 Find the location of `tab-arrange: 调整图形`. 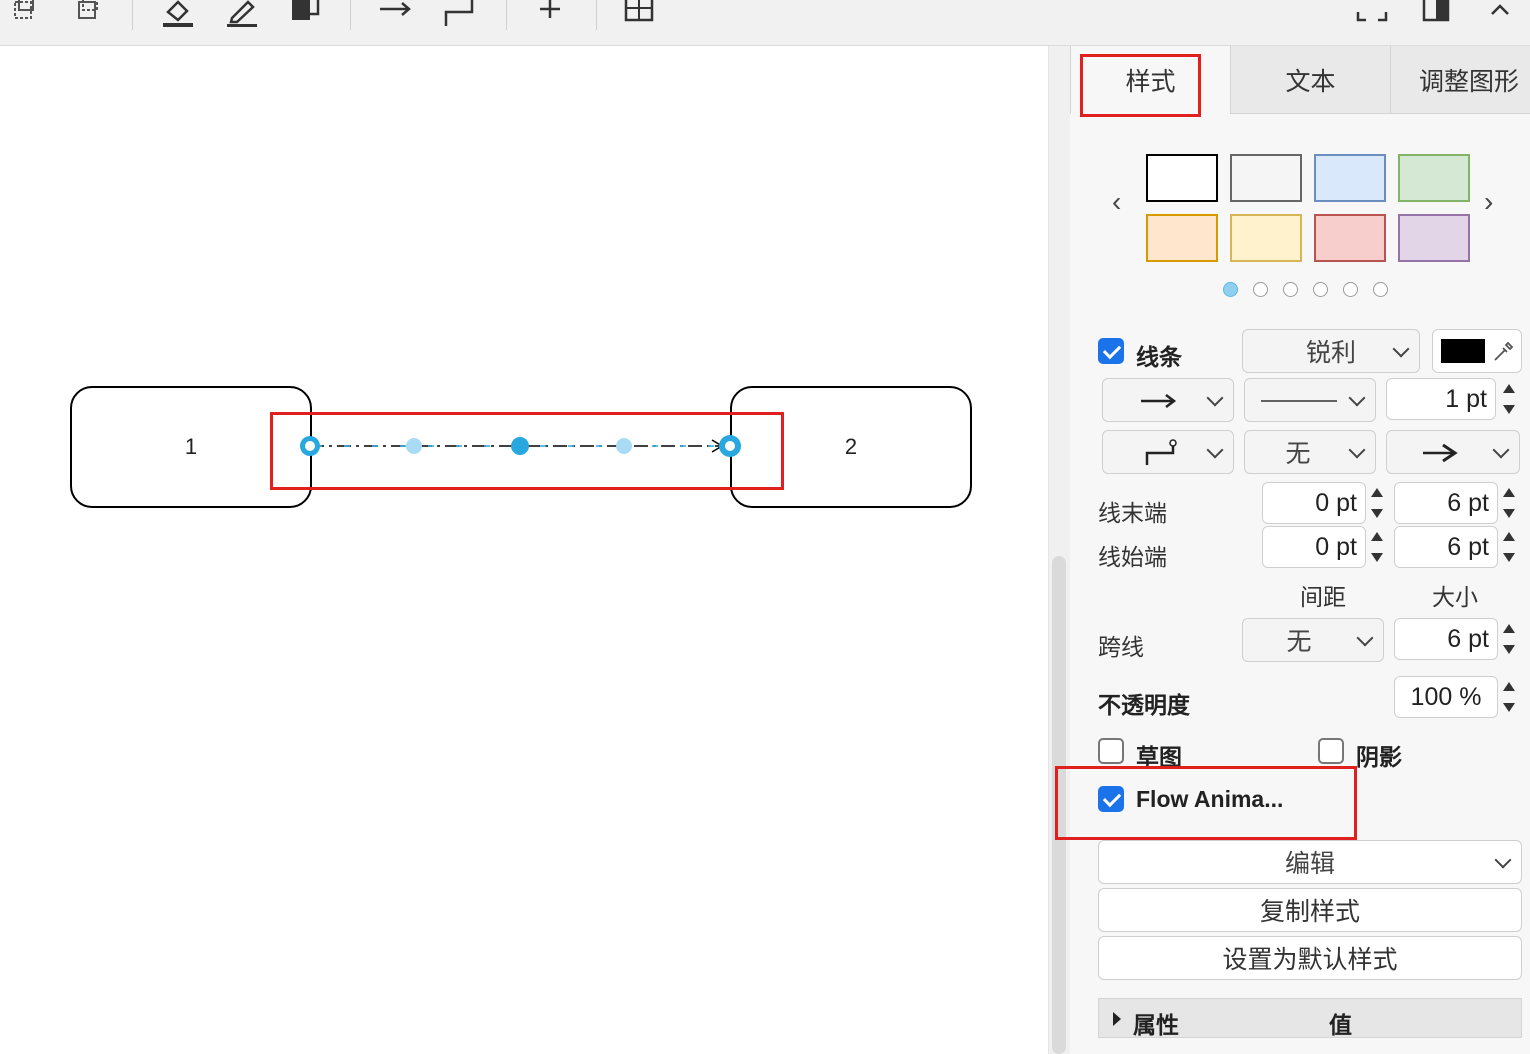

tab-arrange: 调整图形 is located at coordinates (1460, 80).